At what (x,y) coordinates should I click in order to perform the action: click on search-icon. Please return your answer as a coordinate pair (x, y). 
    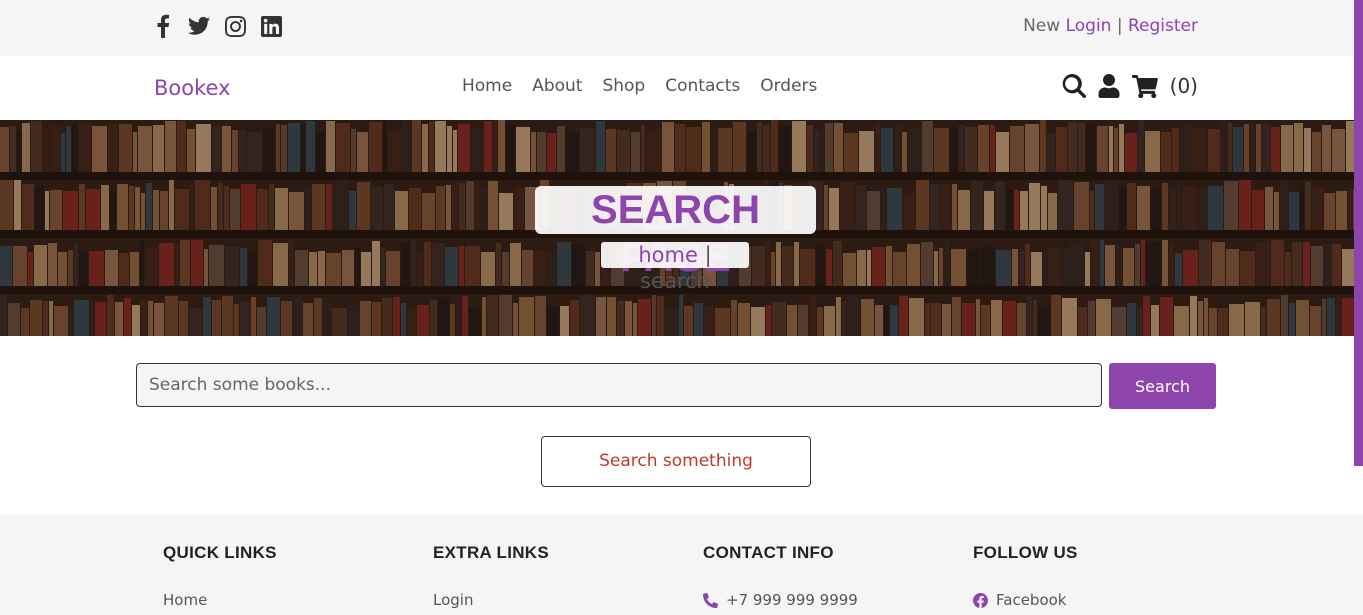
    Looking at the image, I should click on (1074, 86).